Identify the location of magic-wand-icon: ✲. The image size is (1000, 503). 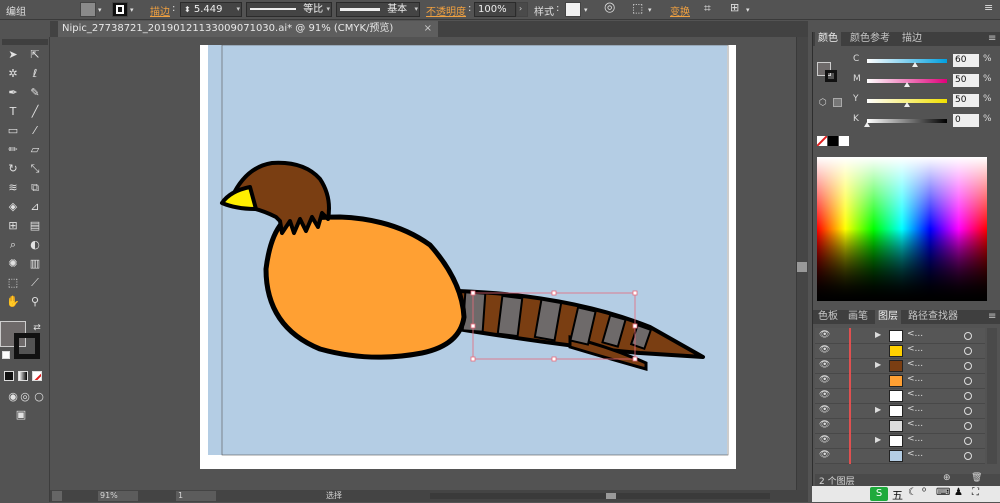
(13, 74).